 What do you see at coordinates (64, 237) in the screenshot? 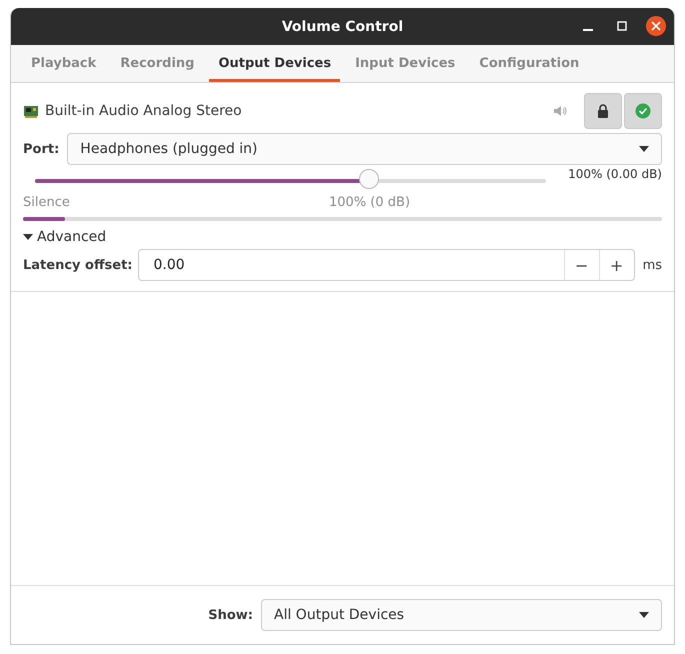
I see `advanced-expander: Advanced` at bounding box center [64, 237].